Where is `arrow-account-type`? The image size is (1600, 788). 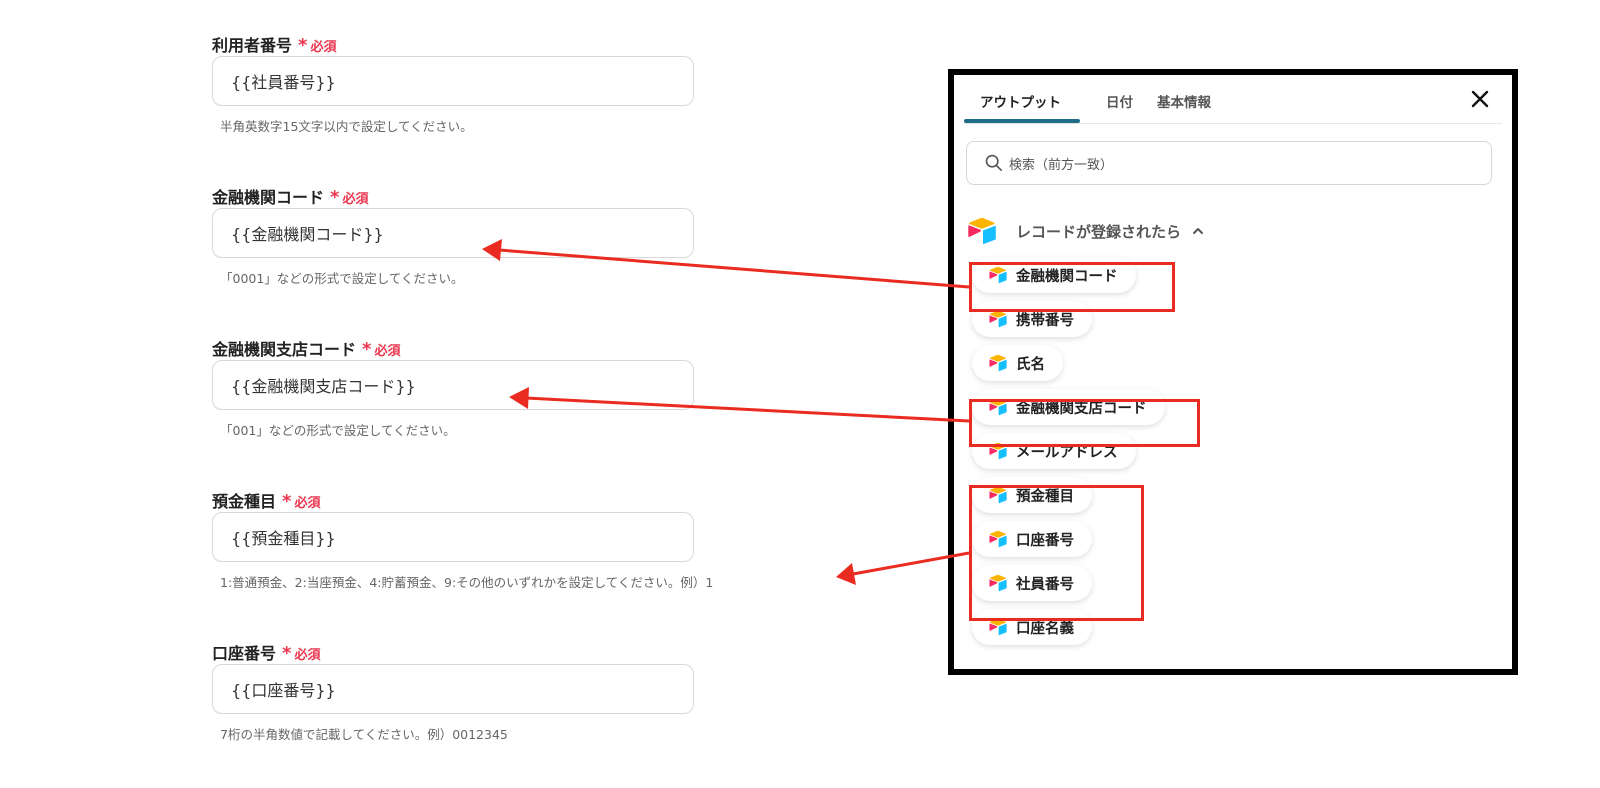
arrow-account-type is located at coordinates (903, 568).